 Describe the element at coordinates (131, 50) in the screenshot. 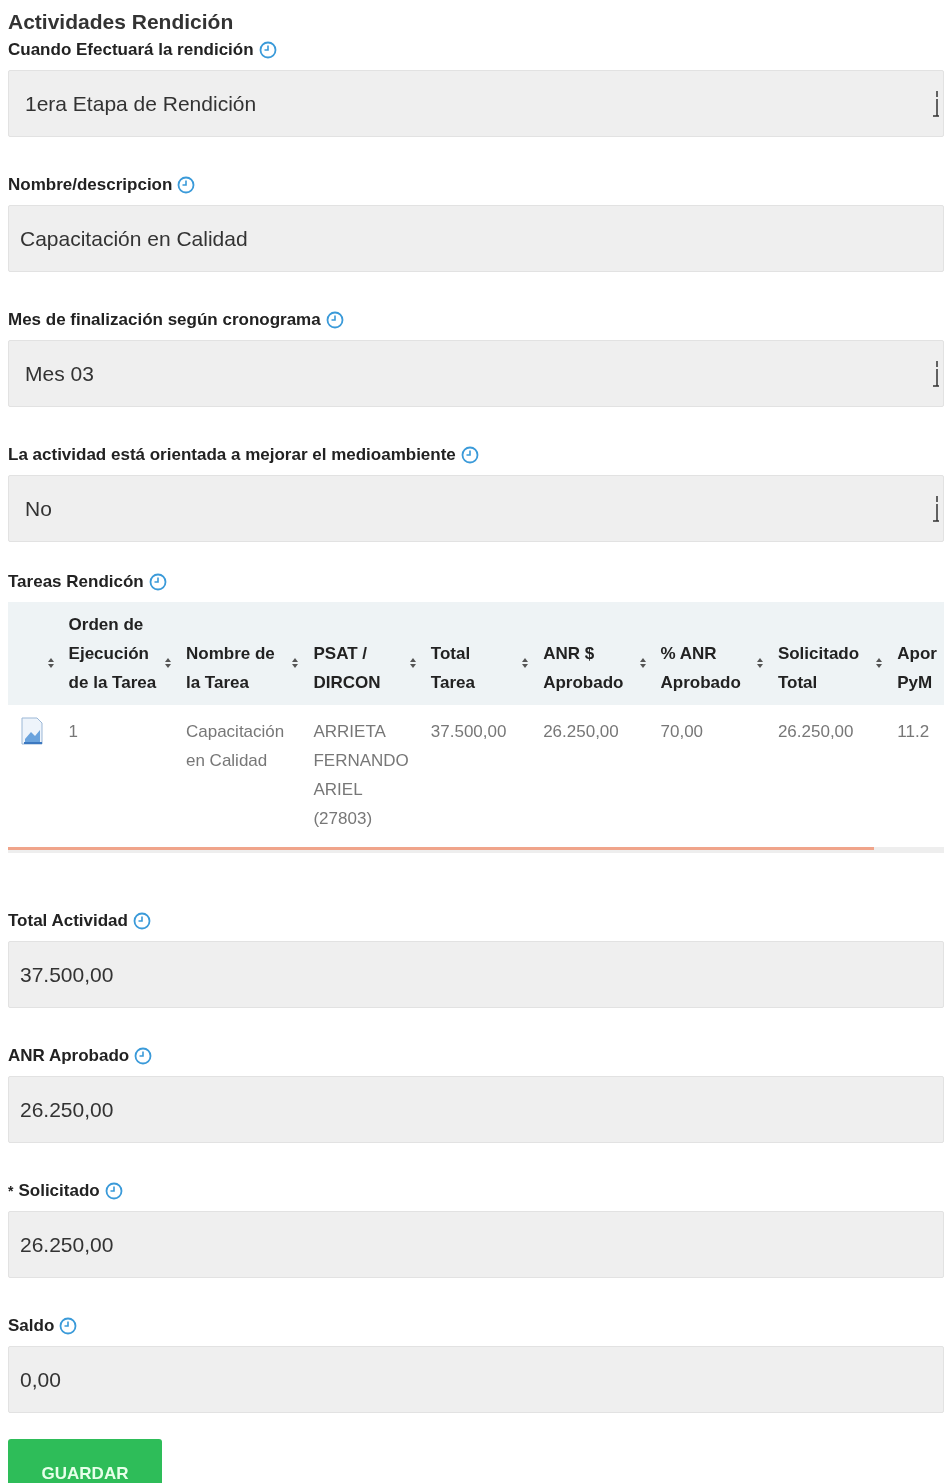

I see `field-label: Cuando Efectuará la rendición` at that location.